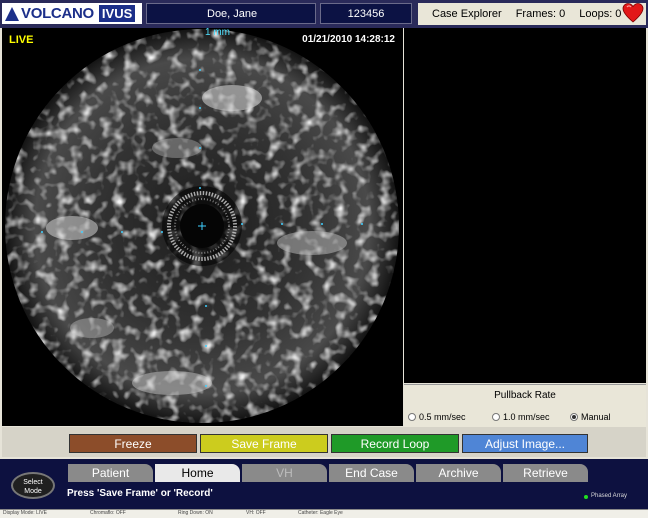  What do you see at coordinates (33, 491) in the screenshot?
I see `select-mode-label-line2: Mode` at bounding box center [33, 491].